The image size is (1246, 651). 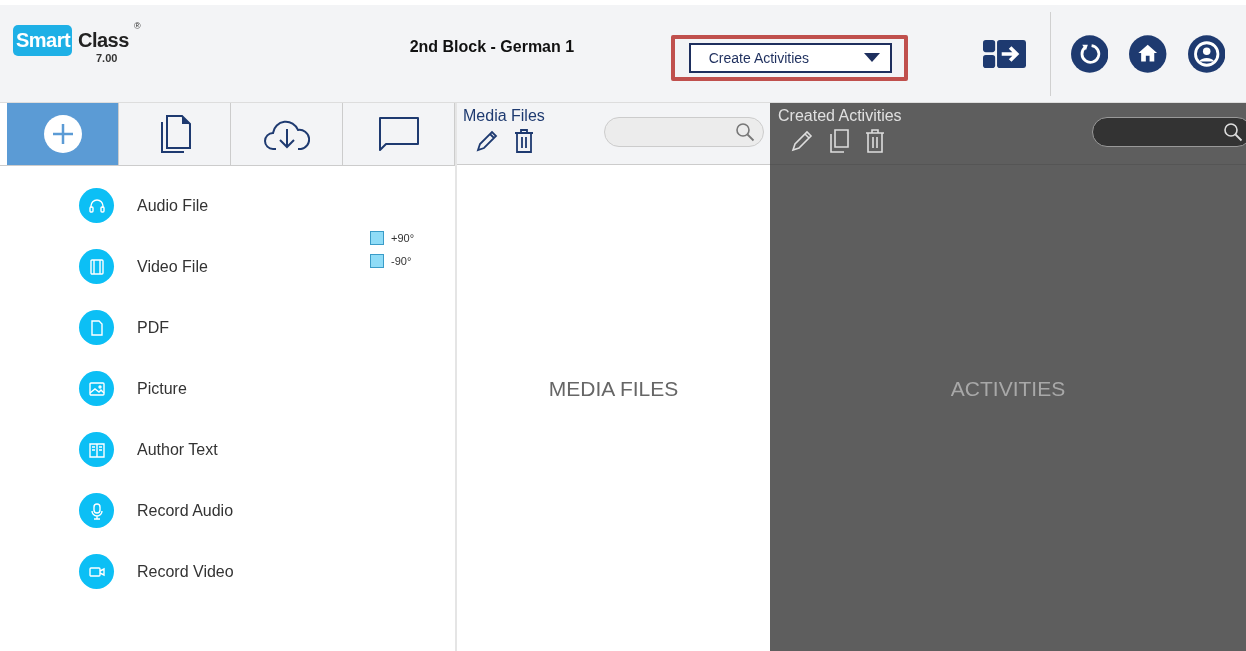 I want to click on media-type-item: PDF, so click(x=224, y=327).